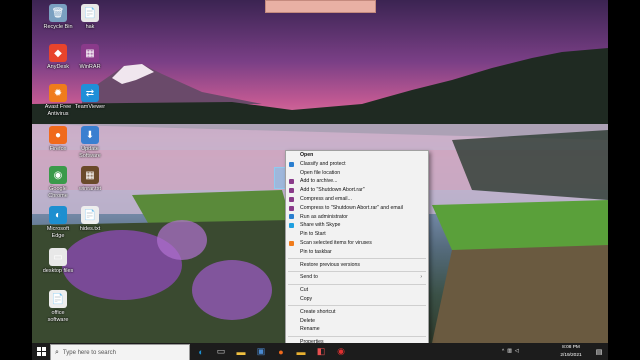 The width and height of the screenshot is (640, 360). What do you see at coordinates (318, 311) in the screenshot?
I see `menu-item-label: Create shortcut` at bounding box center [318, 311].